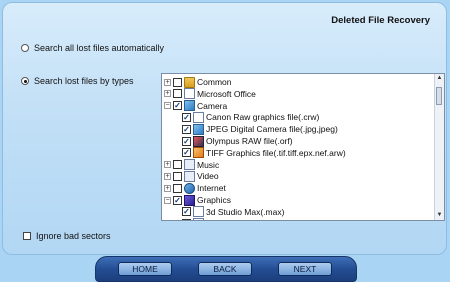 The width and height of the screenshot is (450, 282). What do you see at coordinates (439, 78) in the screenshot?
I see `scroll-up-icon: ▲` at bounding box center [439, 78].